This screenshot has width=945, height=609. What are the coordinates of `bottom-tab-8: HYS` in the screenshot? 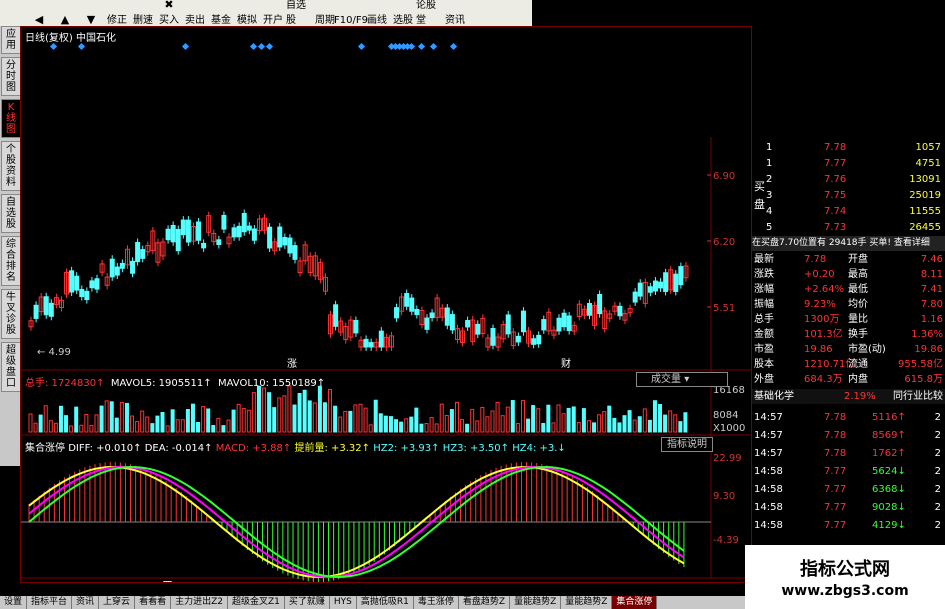 It's located at (343, 602).